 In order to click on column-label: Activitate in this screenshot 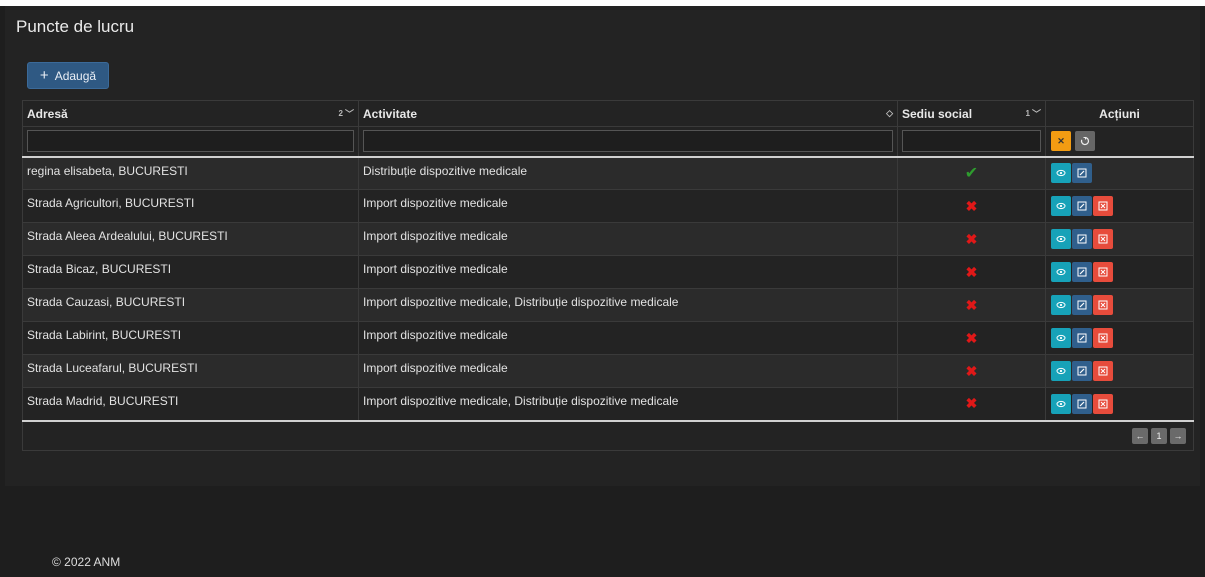, I will do `click(390, 113)`.